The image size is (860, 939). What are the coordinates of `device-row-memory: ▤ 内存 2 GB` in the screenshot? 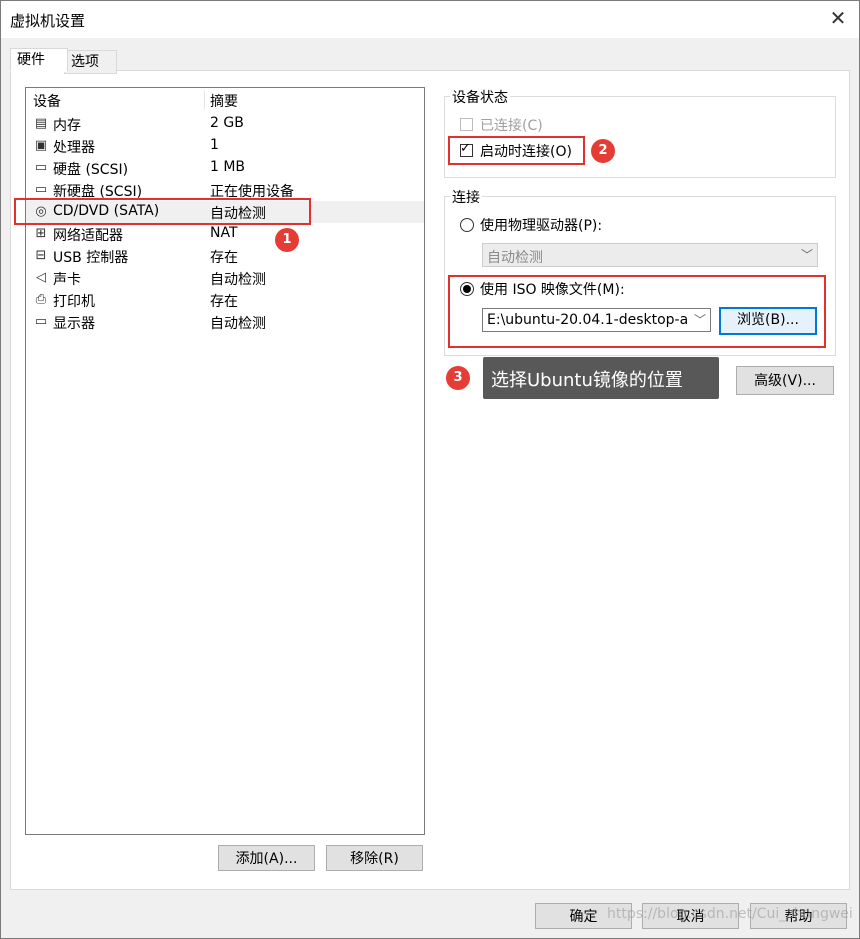 It's located at (225, 124).